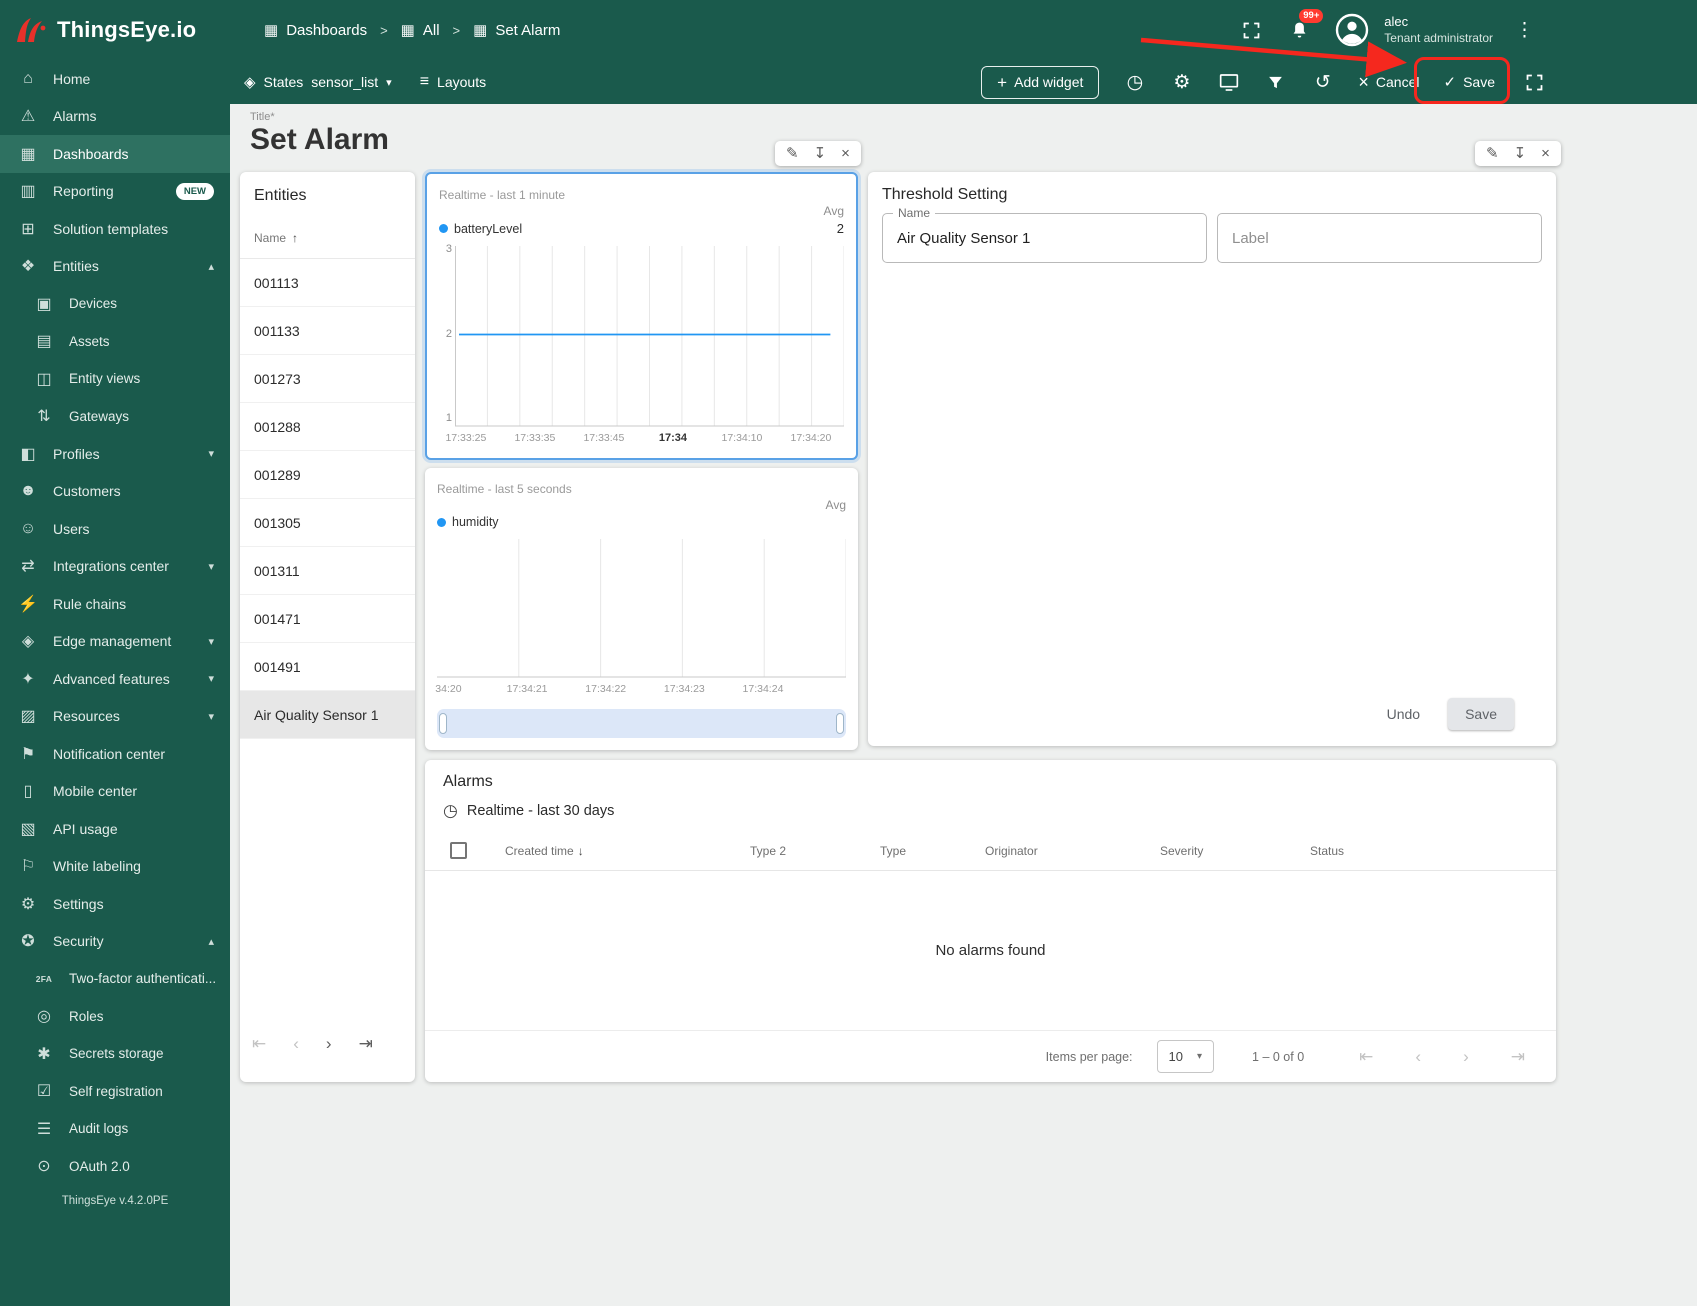  What do you see at coordinates (1388, 82) in the screenshot?
I see `cancel-button: × Cancel` at bounding box center [1388, 82].